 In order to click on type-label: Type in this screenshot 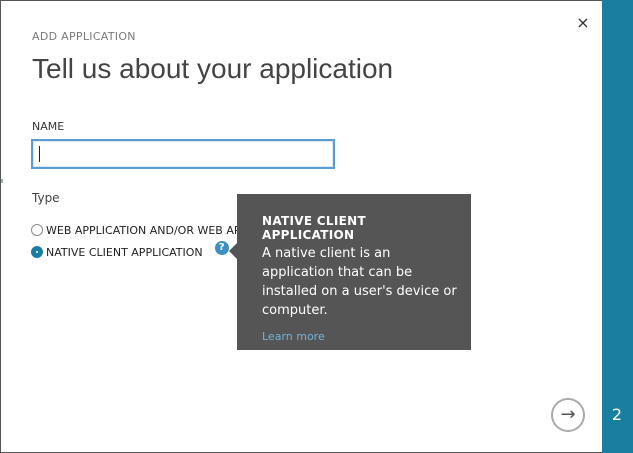, I will do `click(46, 198)`.